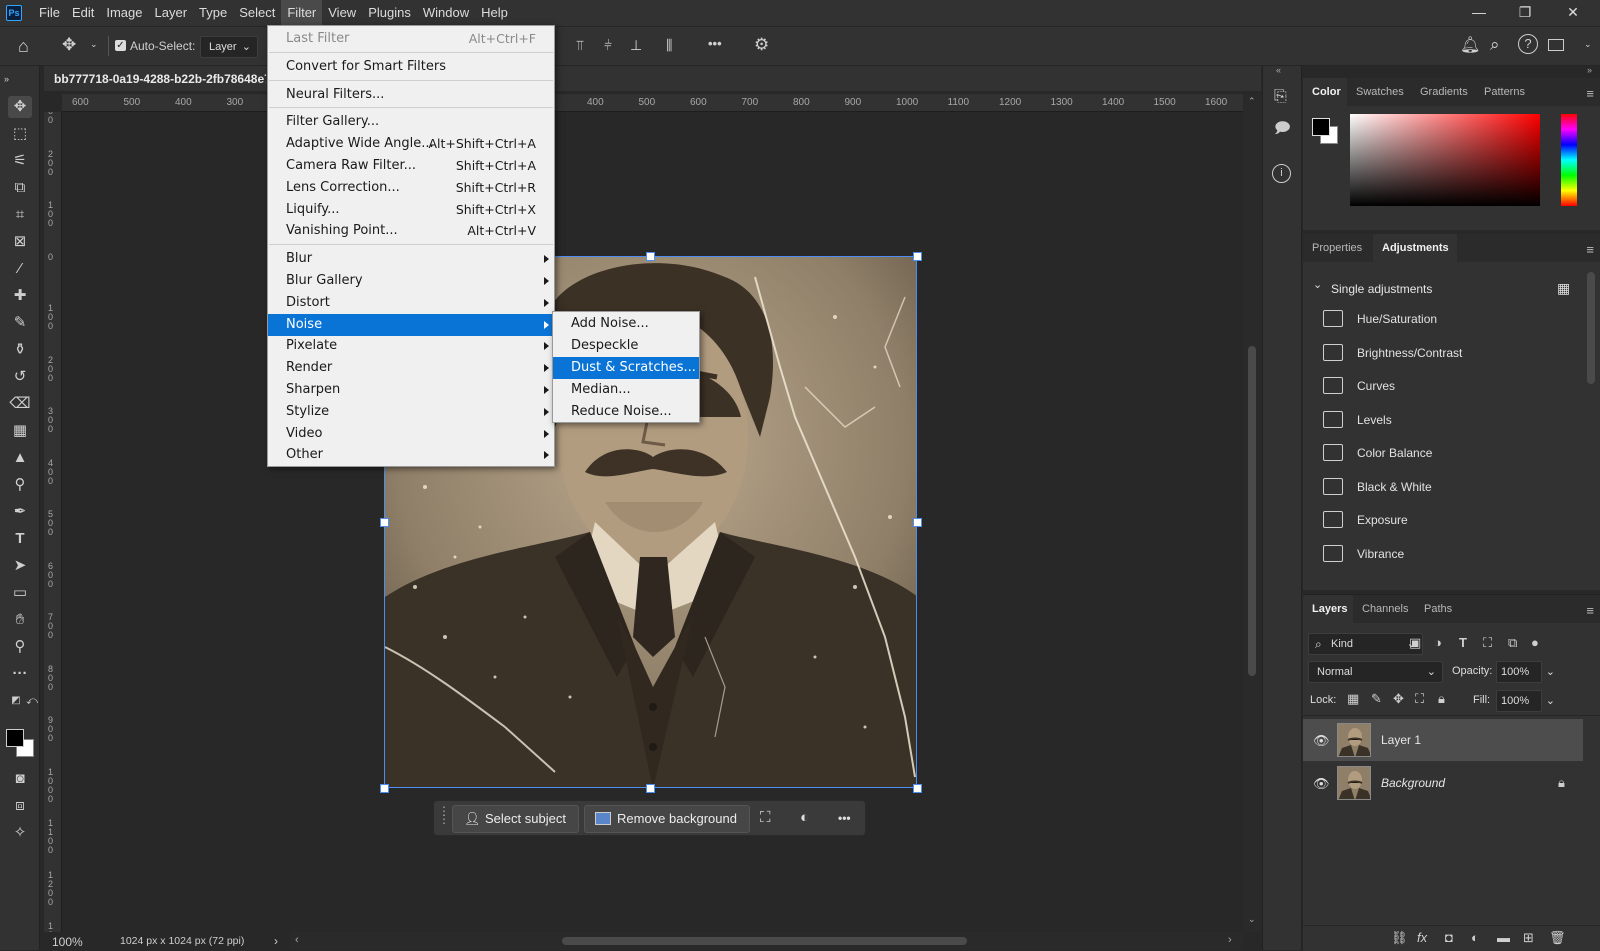  Describe the element at coordinates (1453, 554) in the screenshot. I see `adjustment-item: Vibrance` at that location.